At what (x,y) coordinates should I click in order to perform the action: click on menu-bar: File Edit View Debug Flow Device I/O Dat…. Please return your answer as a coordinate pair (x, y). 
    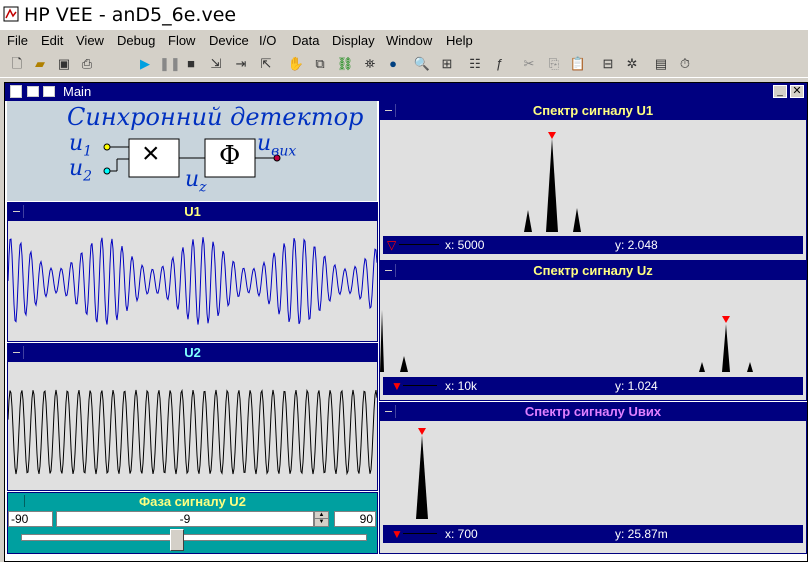
    Looking at the image, I should click on (404, 41).